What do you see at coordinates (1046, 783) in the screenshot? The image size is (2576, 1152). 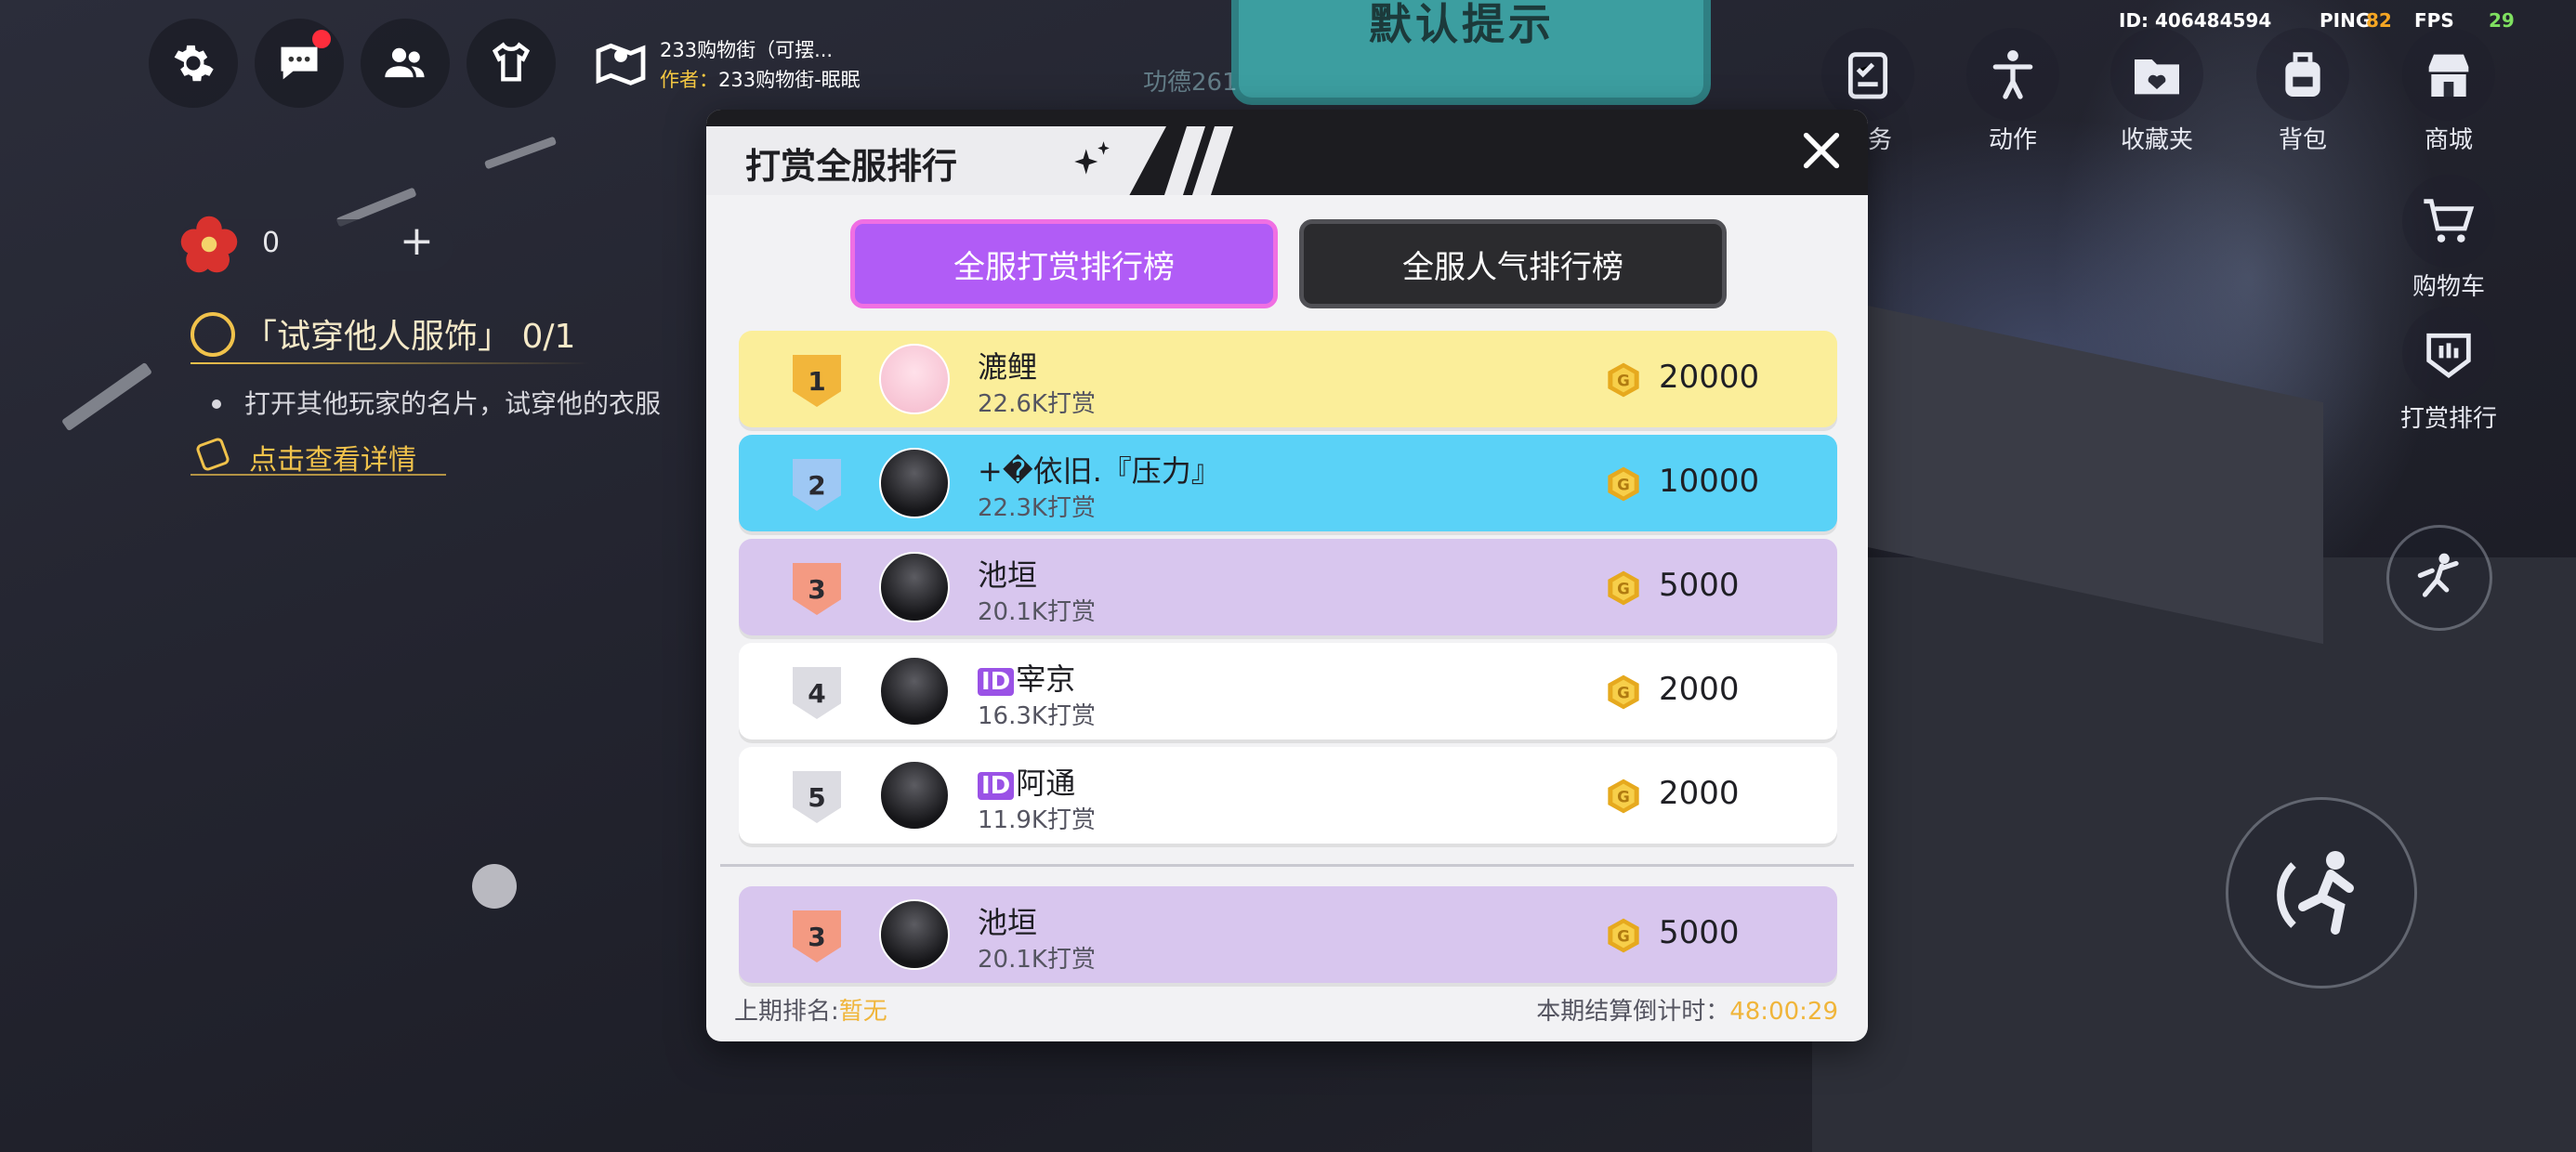 I see `player-name-text: 阿通` at bounding box center [1046, 783].